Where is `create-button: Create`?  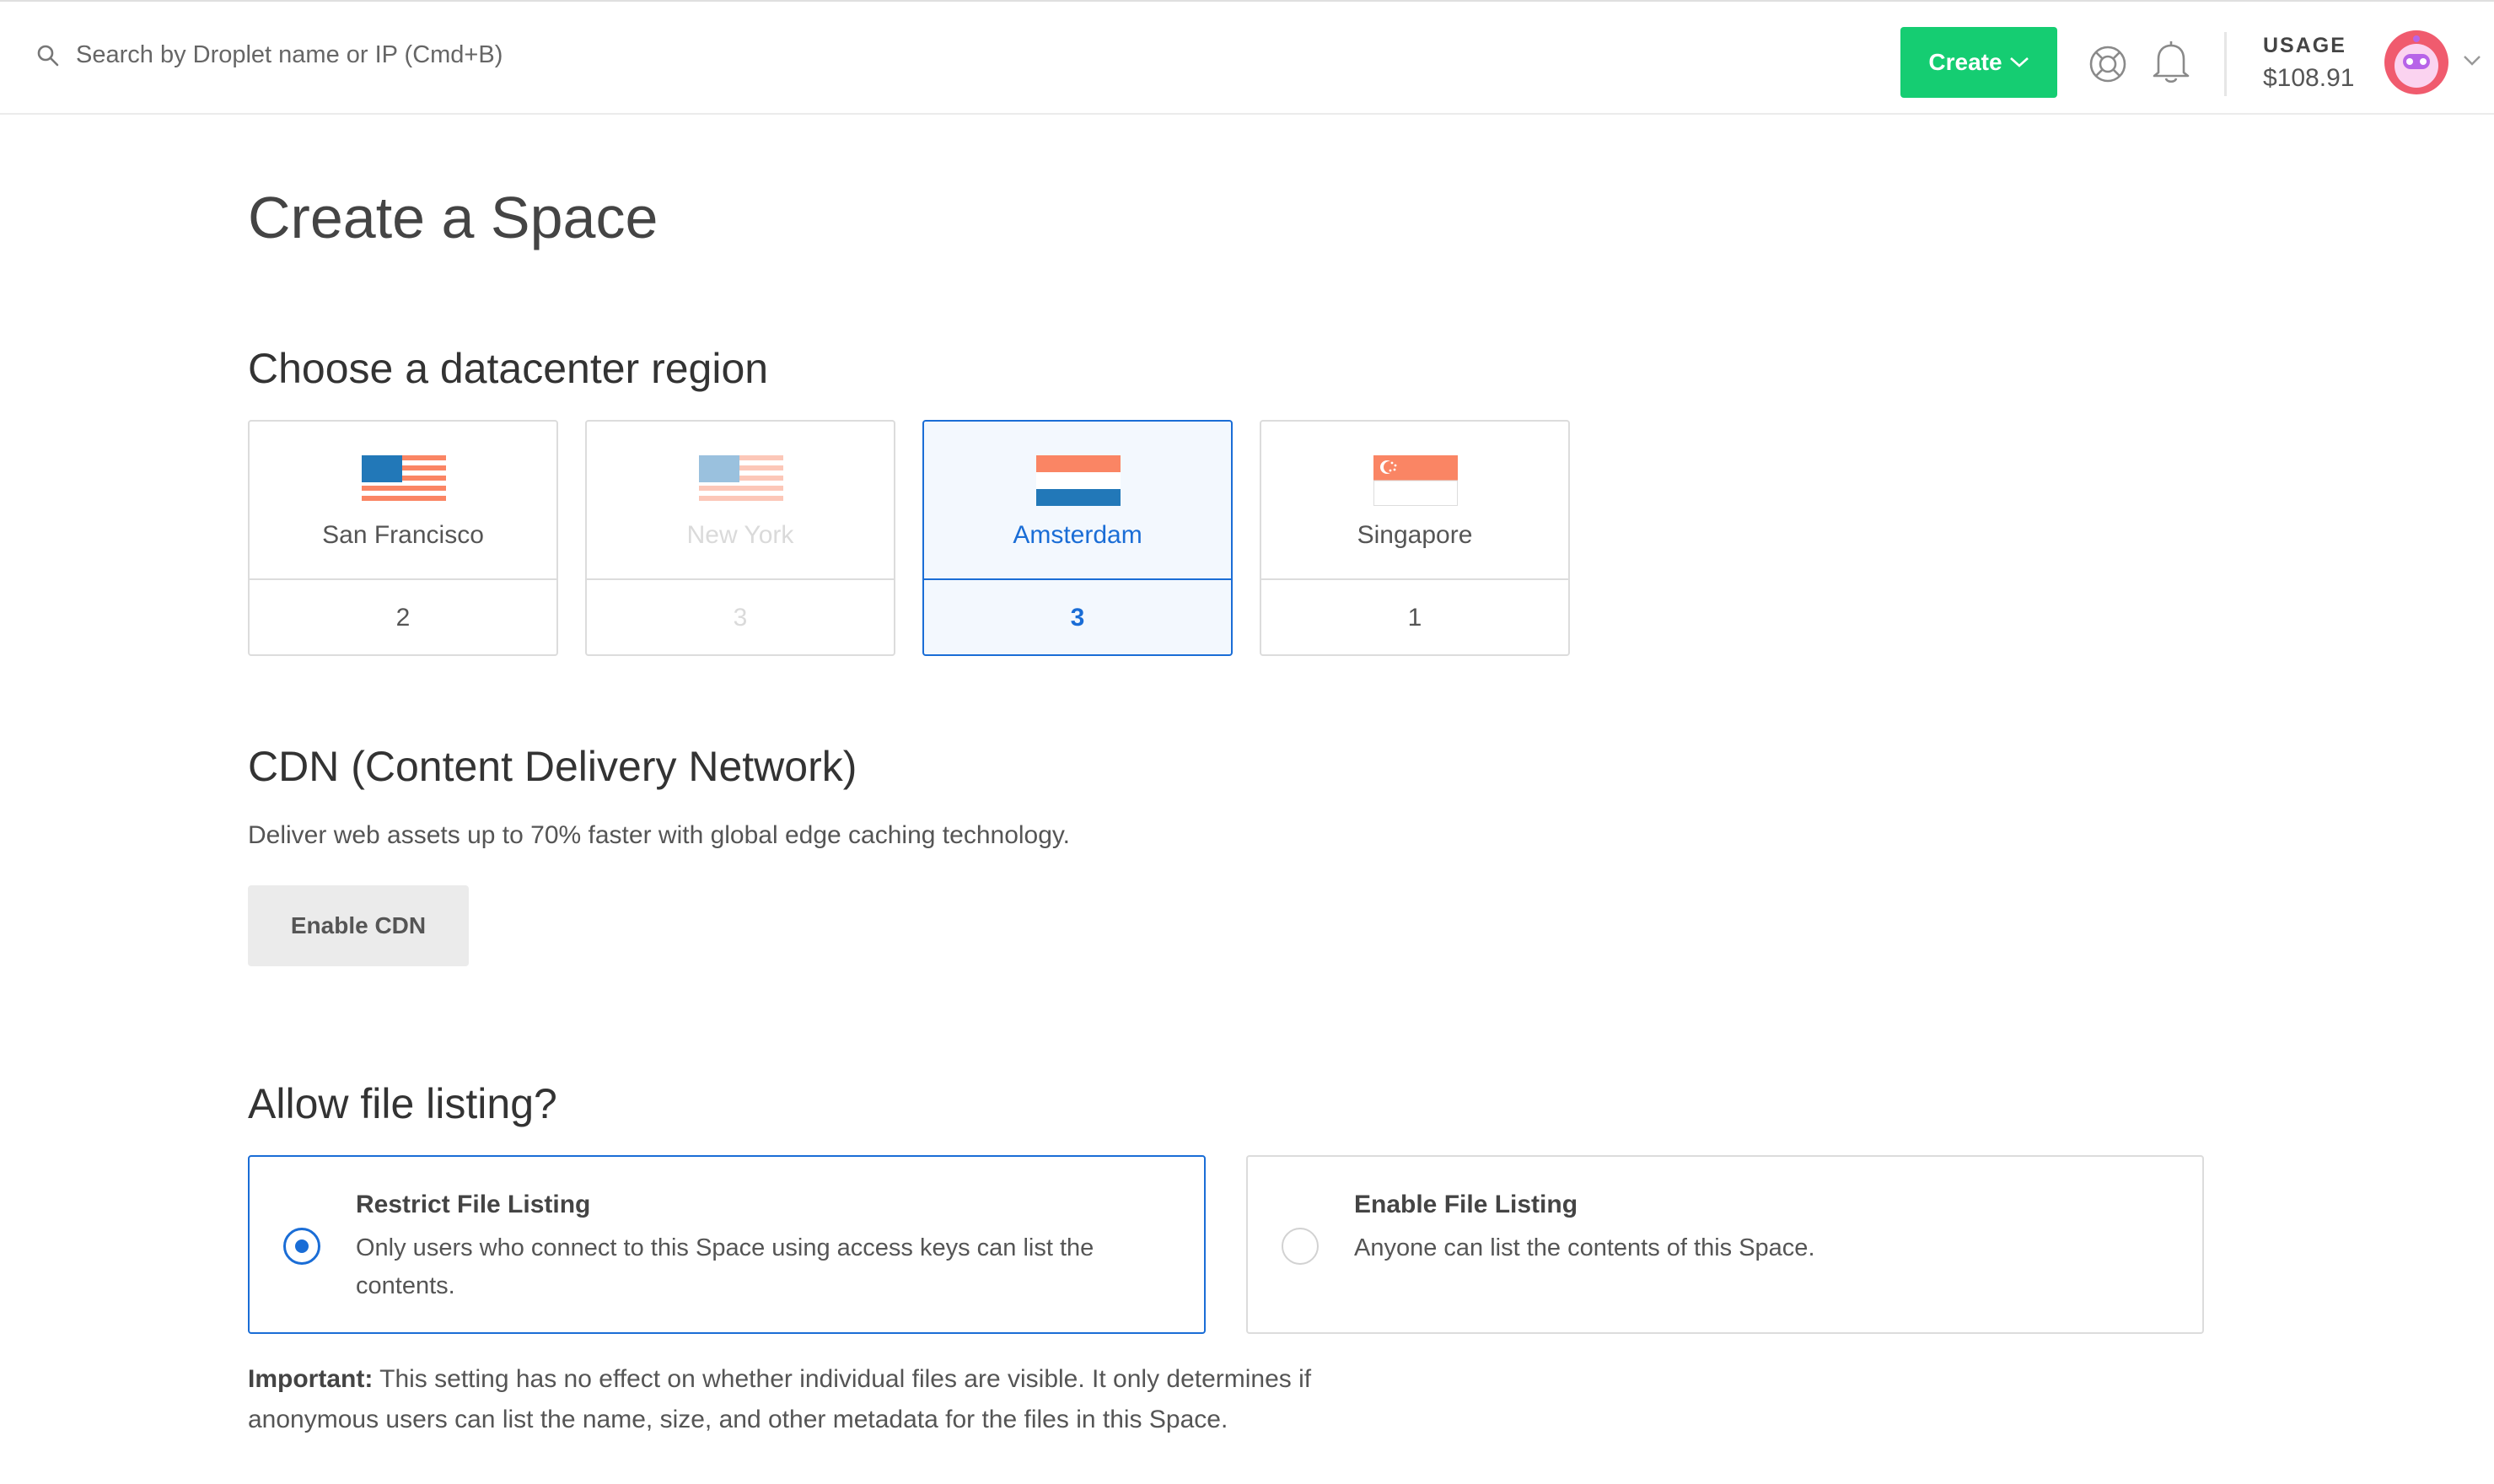
create-button: Create is located at coordinates (1979, 62).